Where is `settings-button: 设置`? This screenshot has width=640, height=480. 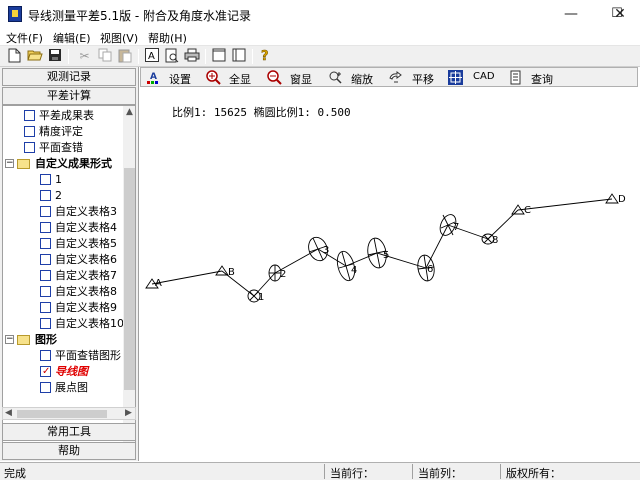 settings-button: 设置 is located at coordinates (180, 79).